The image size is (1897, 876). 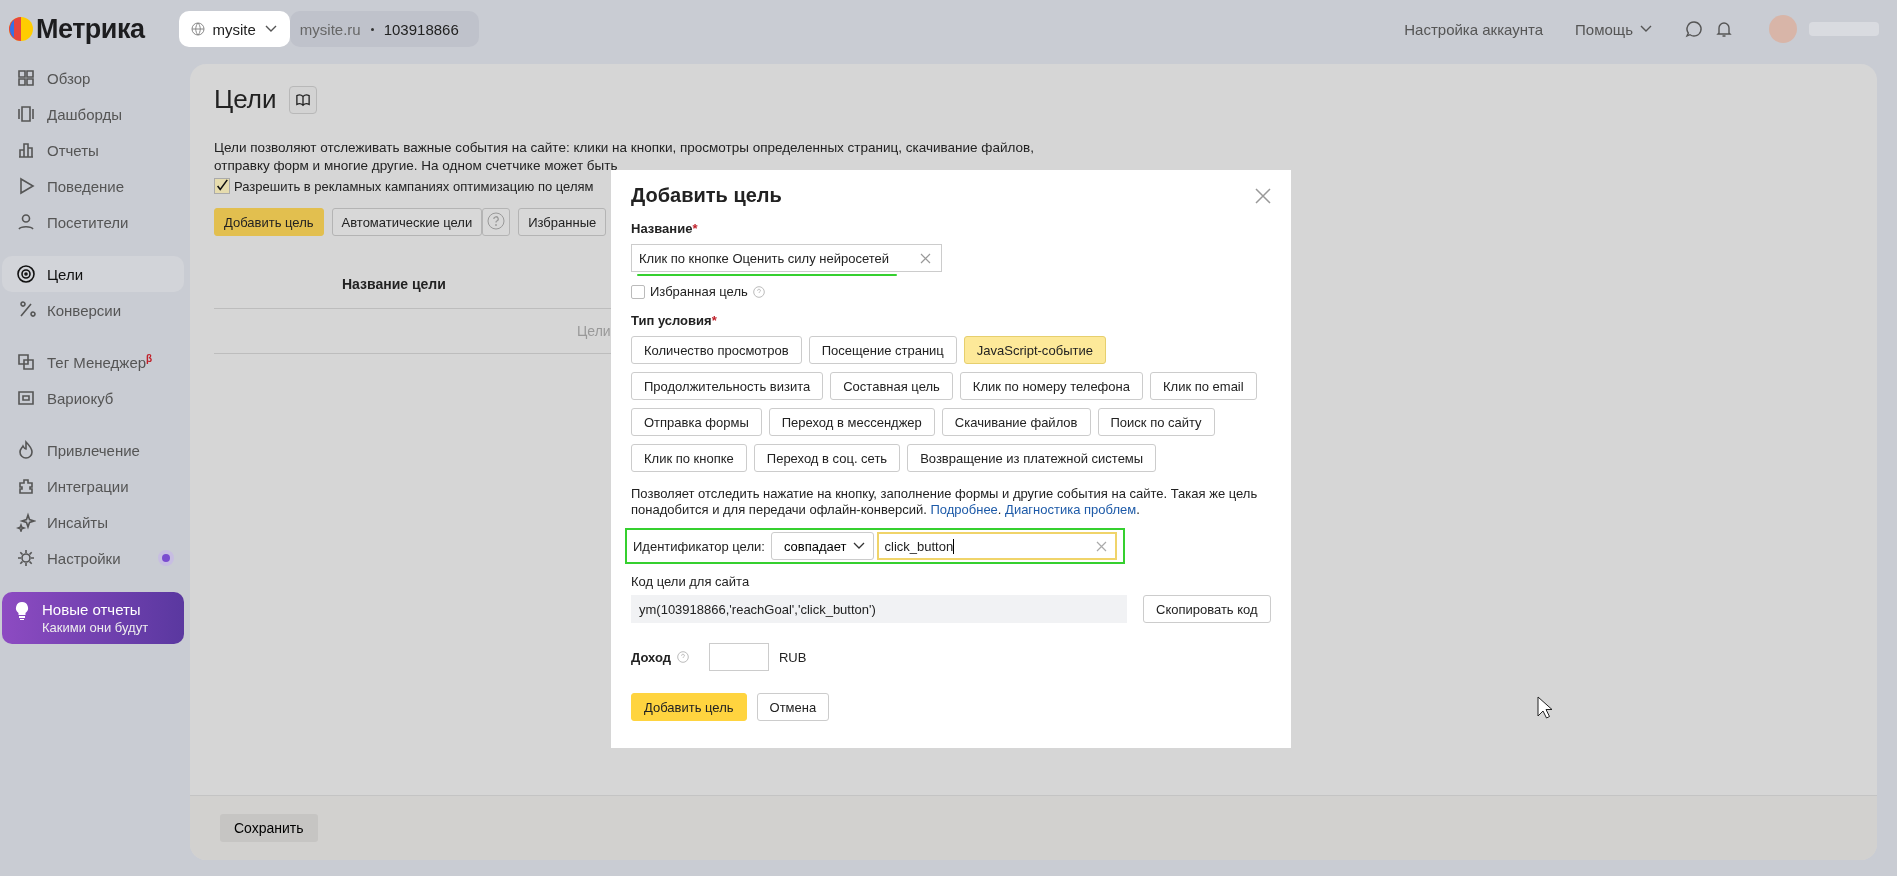 What do you see at coordinates (93, 150) in the screenshot?
I see `sidebar-item: Отчеты` at bounding box center [93, 150].